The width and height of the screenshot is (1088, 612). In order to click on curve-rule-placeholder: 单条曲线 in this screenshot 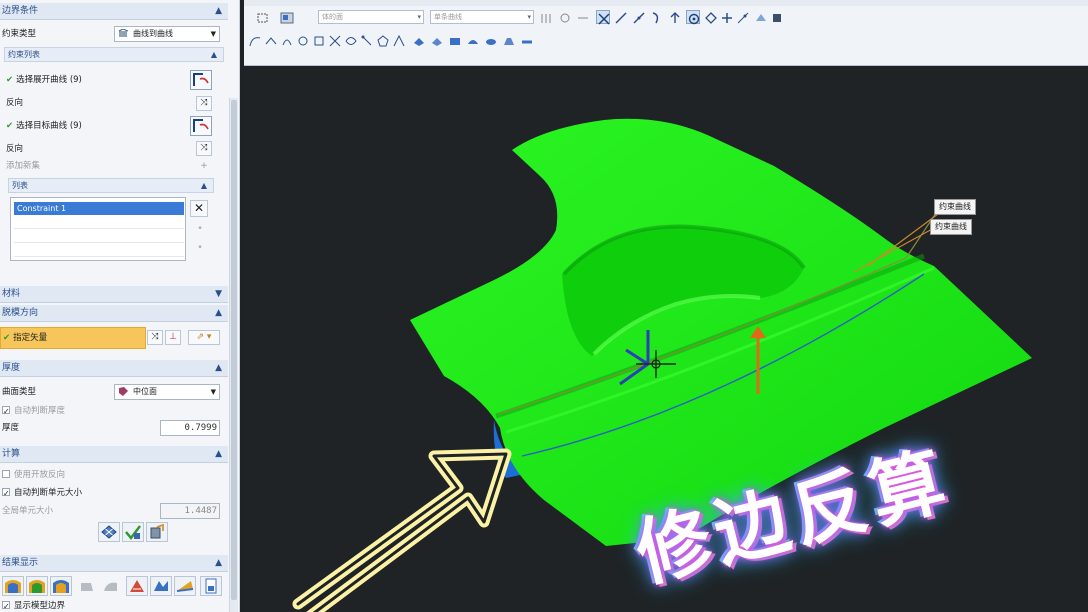, I will do `click(448, 17)`.